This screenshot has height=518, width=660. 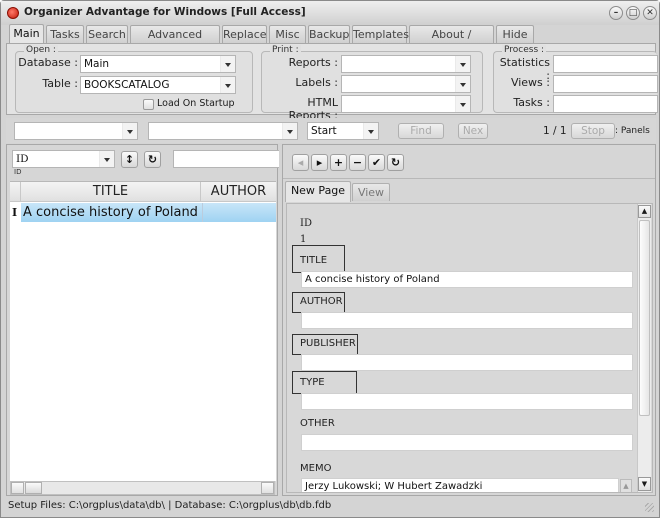 What do you see at coordinates (530, 82) in the screenshot?
I see `views-label: Views :` at bounding box center [530, 82].